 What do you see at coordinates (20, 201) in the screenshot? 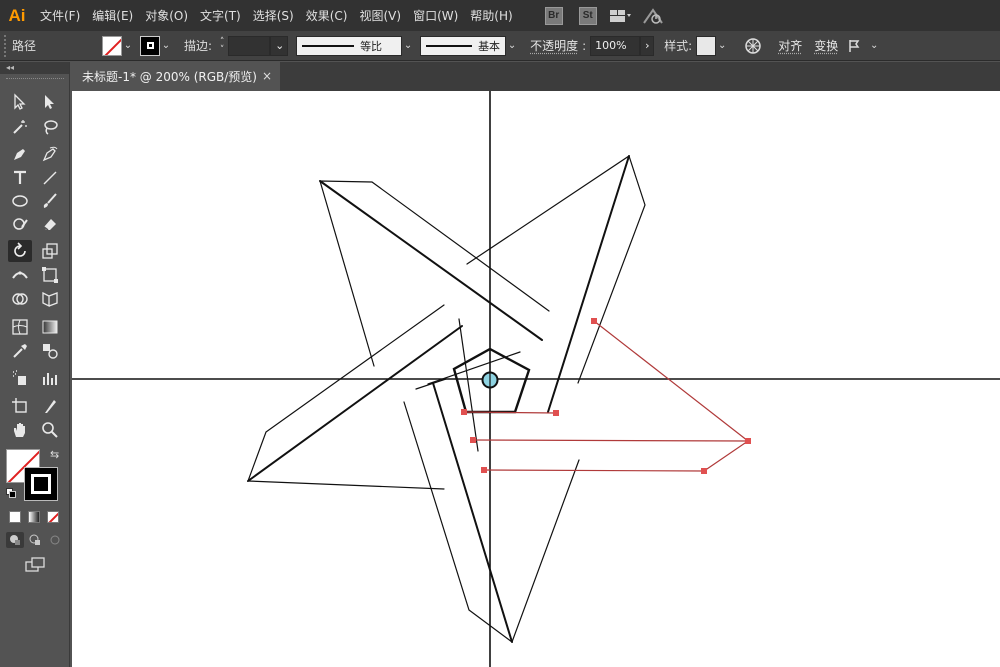
I see `ellipse-tool-icon` at bounding box center [20, 201].